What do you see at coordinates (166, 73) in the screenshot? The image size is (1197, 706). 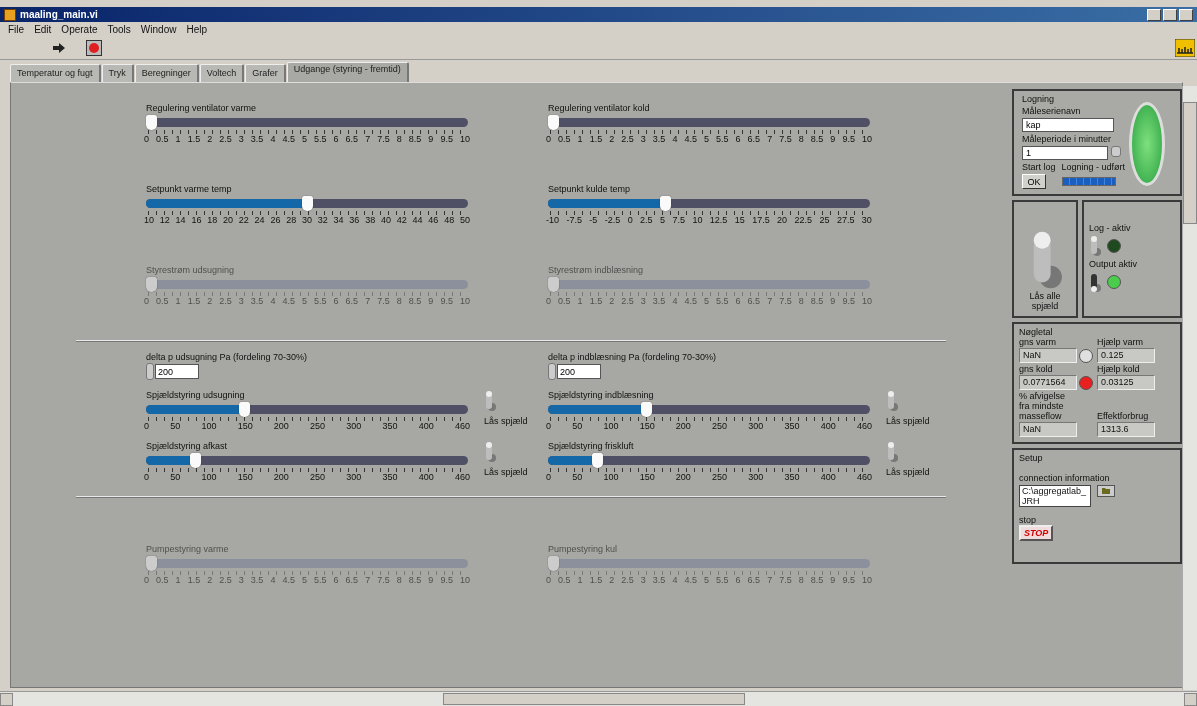 I see `tab: Beregninger` at bounding box center [166, 73].